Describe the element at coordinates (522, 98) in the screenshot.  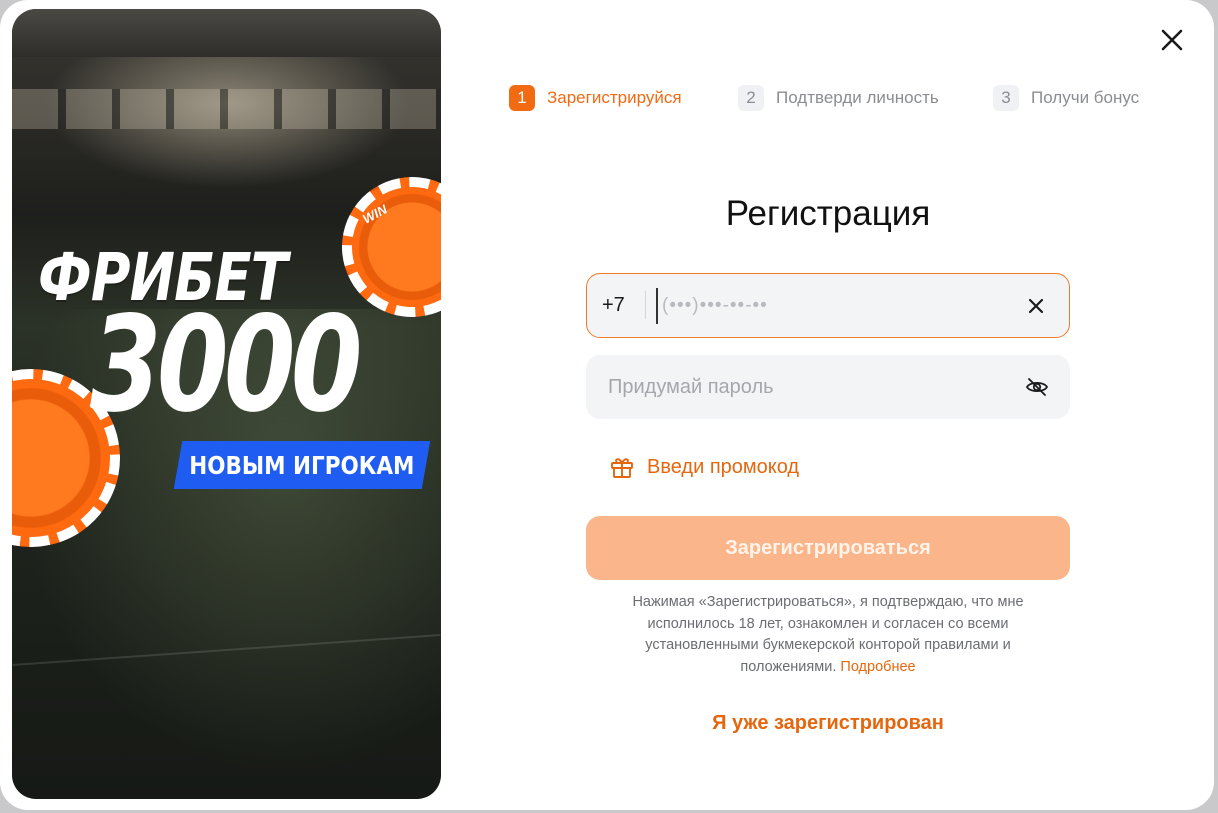
I see `step-number: 1` at that location.